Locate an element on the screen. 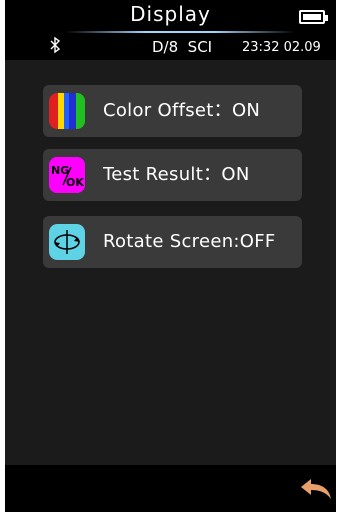  header-bar: Display D/8 SCI 23:32 02.09 is located at coordinates (170, 30).